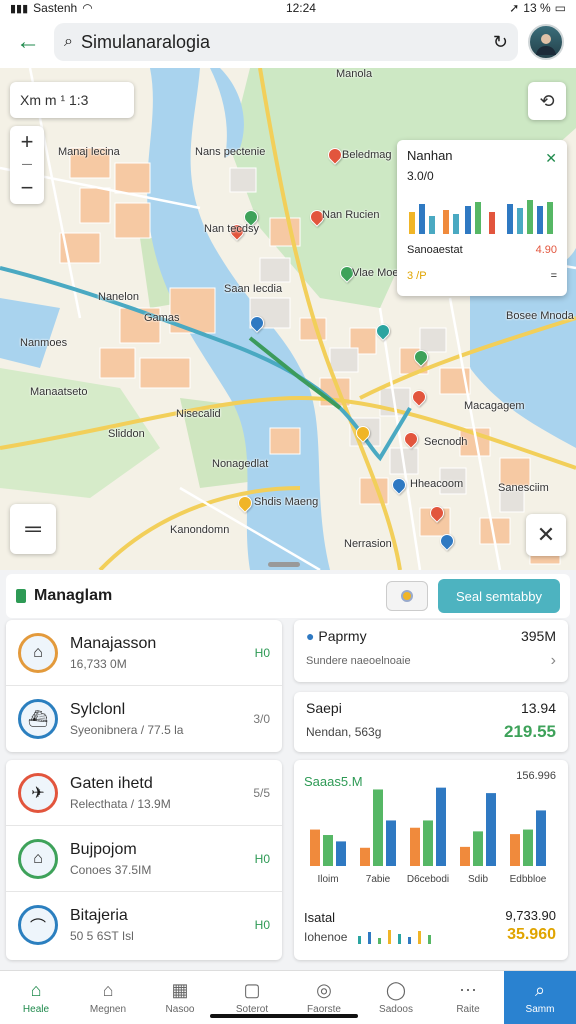 The width and height of the screenshot is (576, 1024). Describe the element at coordinates (342, 636) in the screenshot. I see `stat-title-text: Paprmy` at that location.